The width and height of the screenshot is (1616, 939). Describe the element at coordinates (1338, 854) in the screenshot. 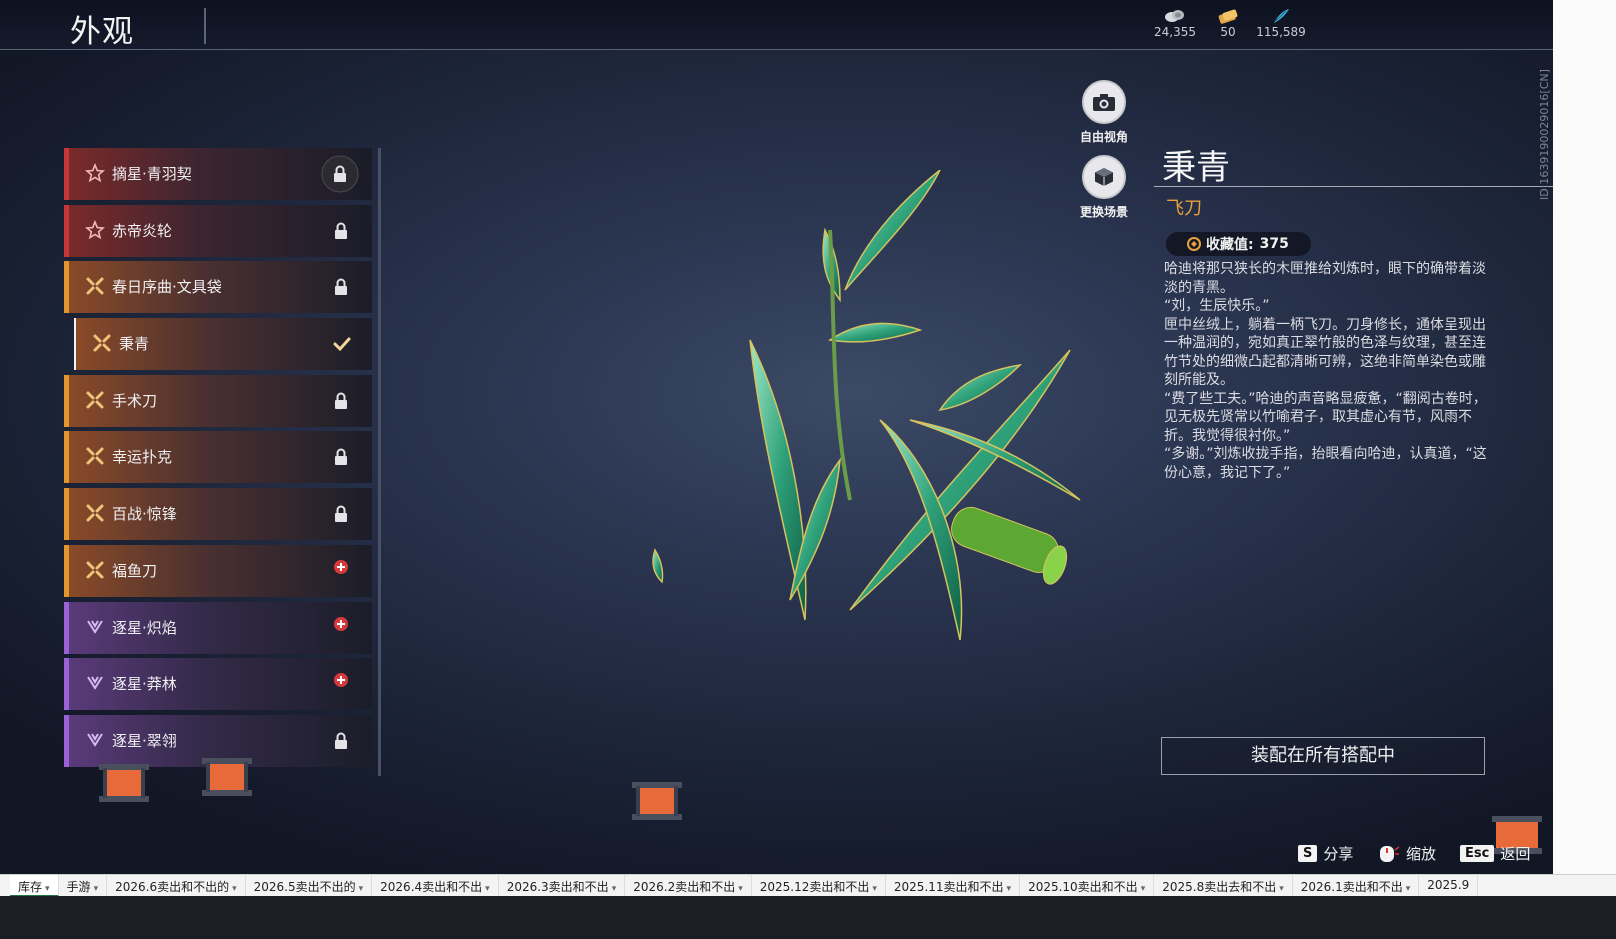

I see `share-label: 分享` at that location.